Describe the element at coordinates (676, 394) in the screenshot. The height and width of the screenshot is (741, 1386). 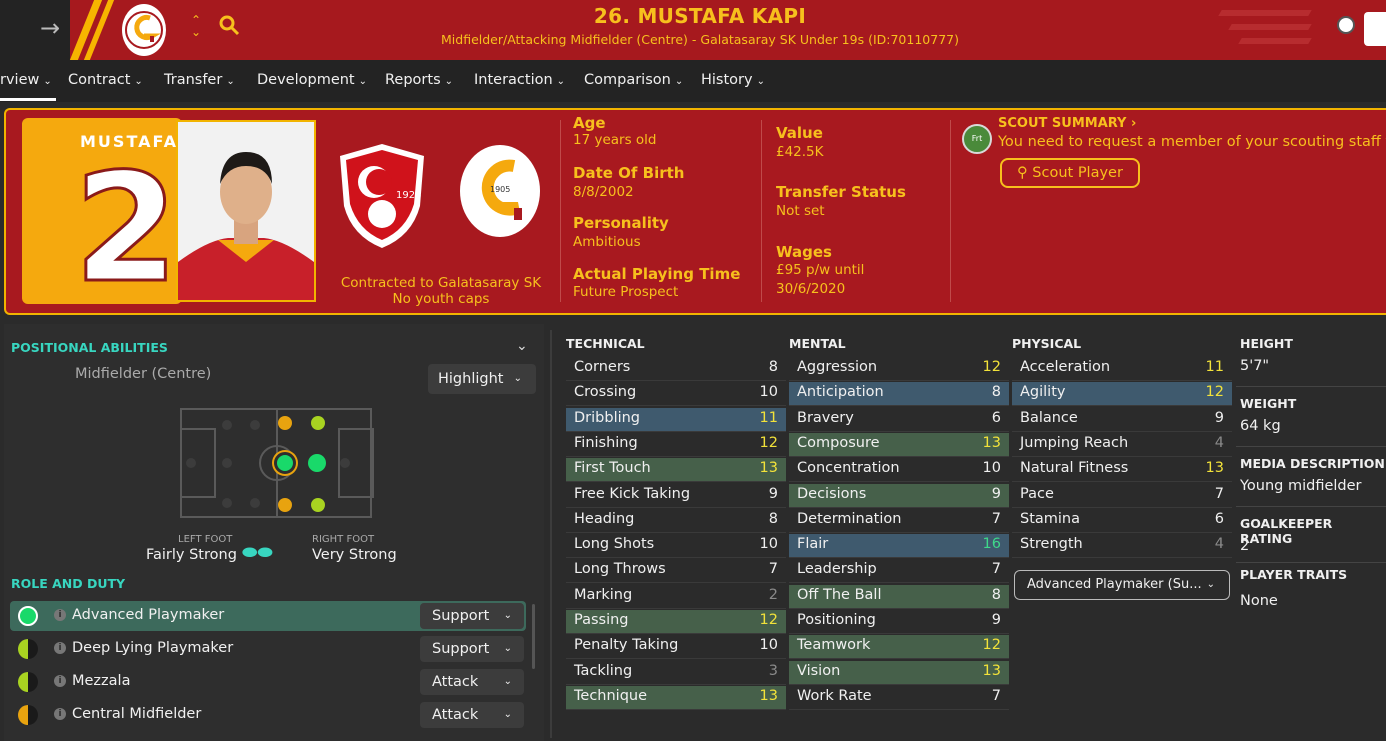
I see `attribute-row: Crossing 10` at that location.